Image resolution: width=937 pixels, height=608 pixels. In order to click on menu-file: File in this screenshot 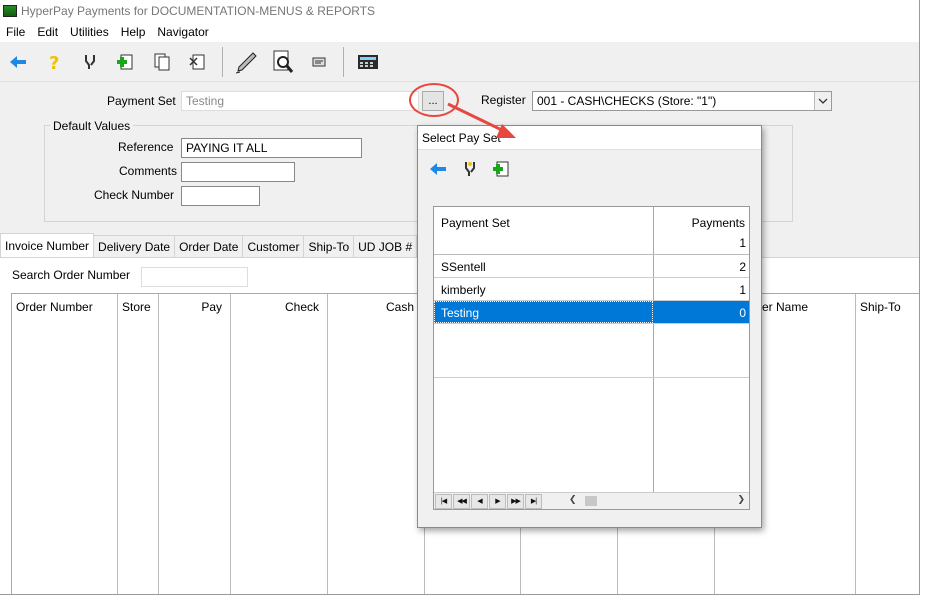, I will do `click(15, 32)`.